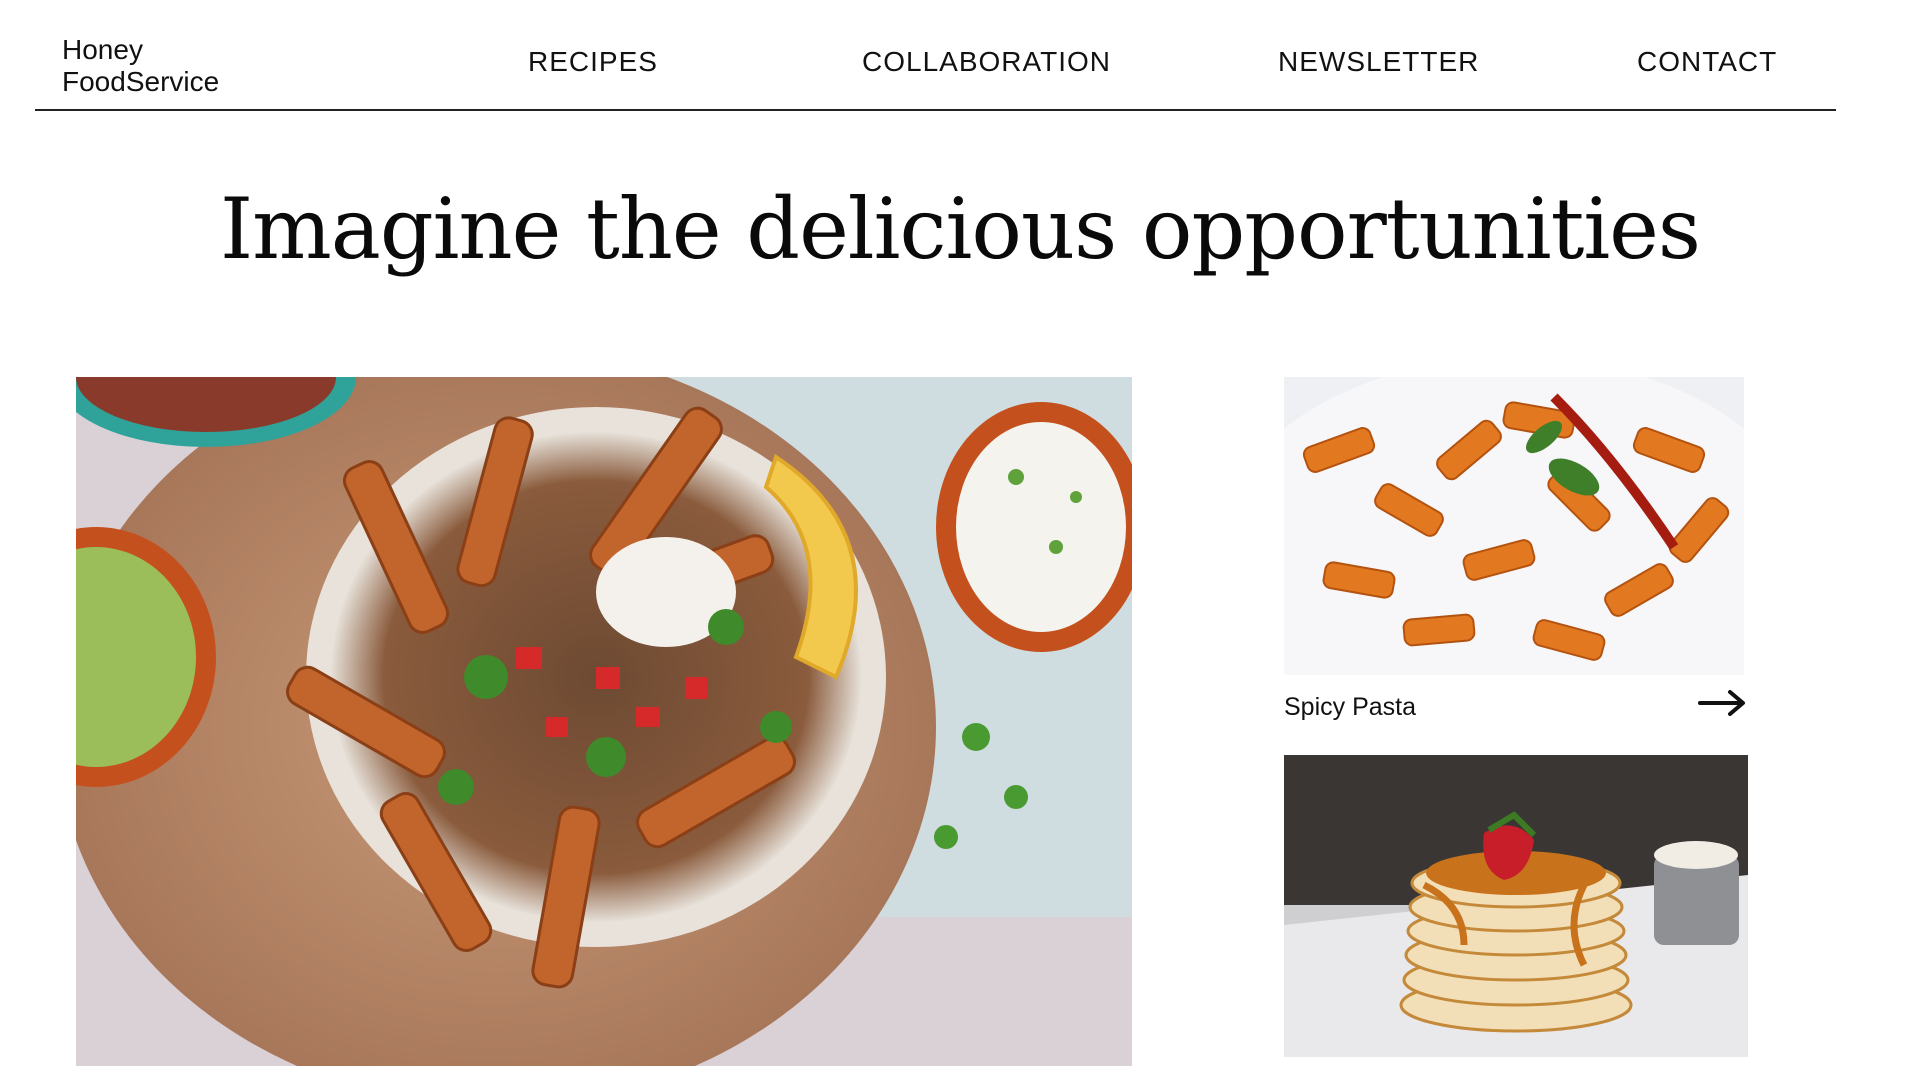  I want to click on nav-newsletter: NEWSLETTER, so click(1378, 62).